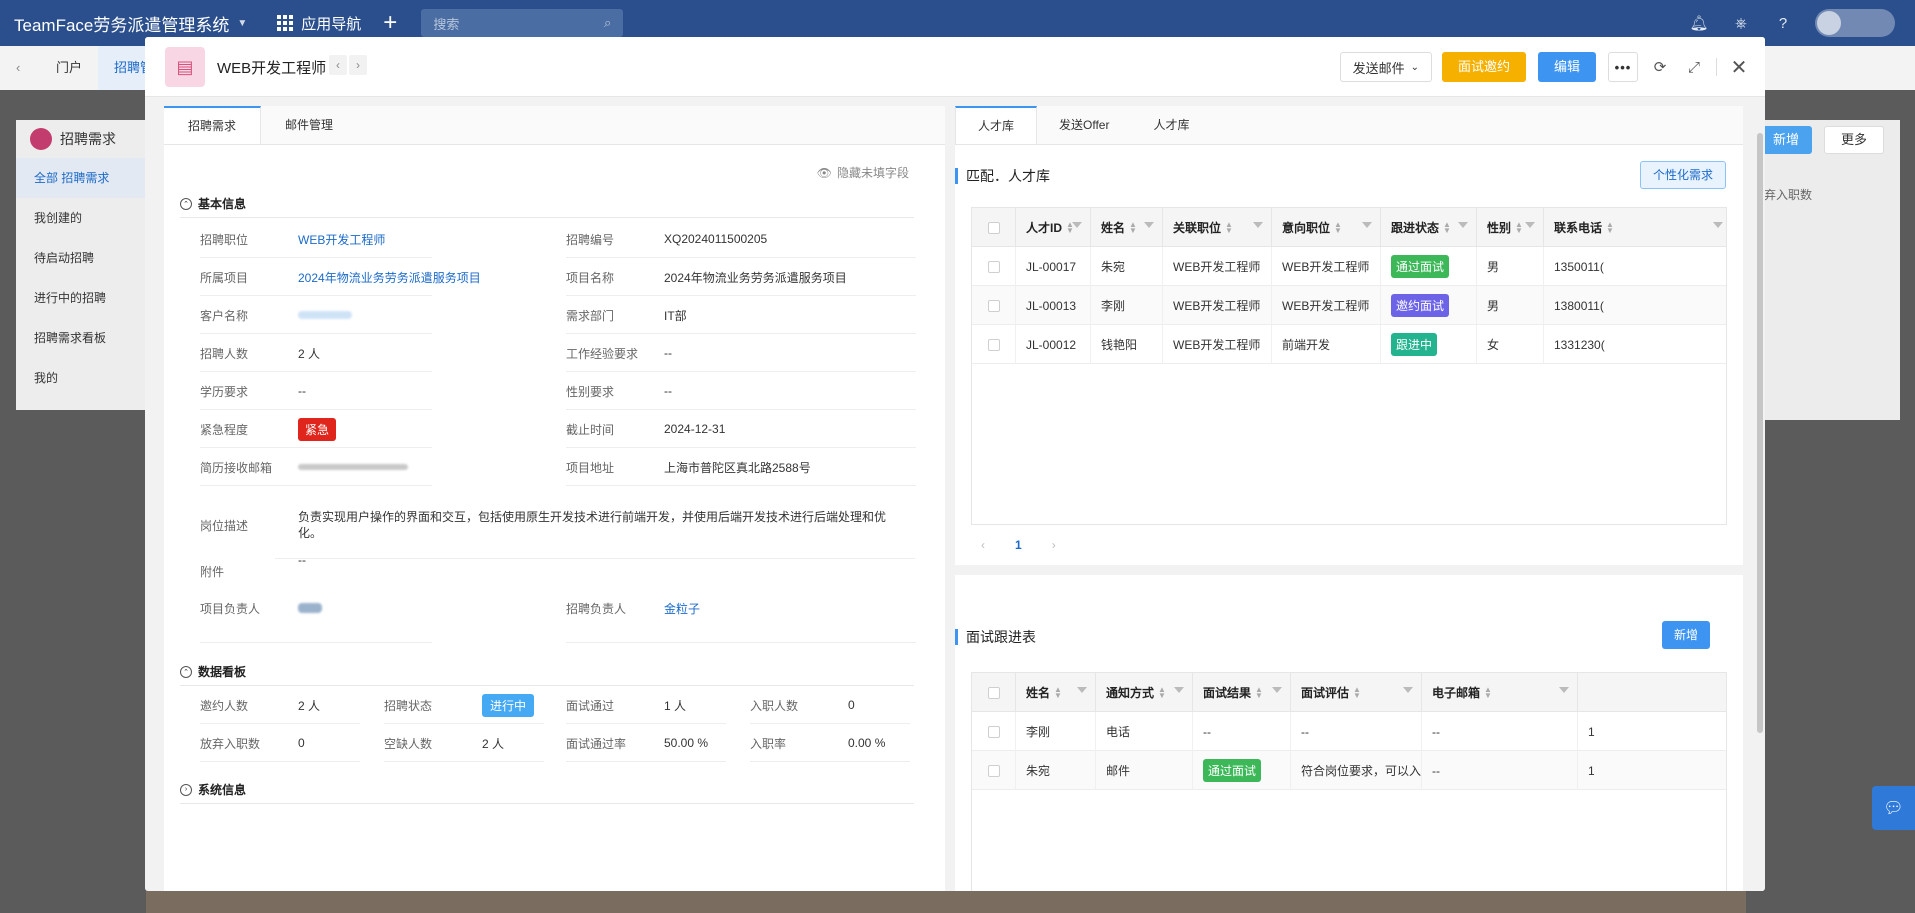 The height and width of the screenshot is (913, 1915). Describe the element at coordinates (1566, 67) in the screenshot. I see `edit-button: 编辑` at that location.